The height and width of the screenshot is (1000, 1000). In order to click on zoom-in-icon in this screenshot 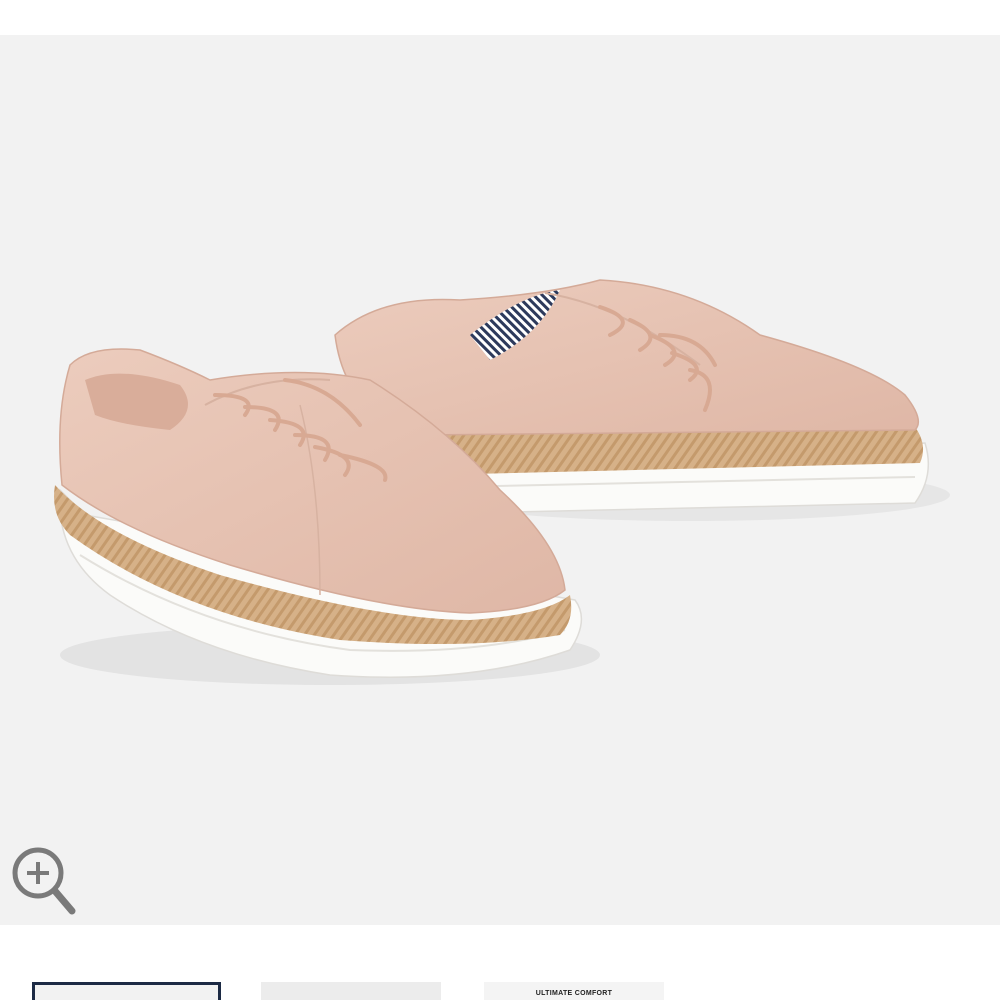, I will do `click(44, 881)`.